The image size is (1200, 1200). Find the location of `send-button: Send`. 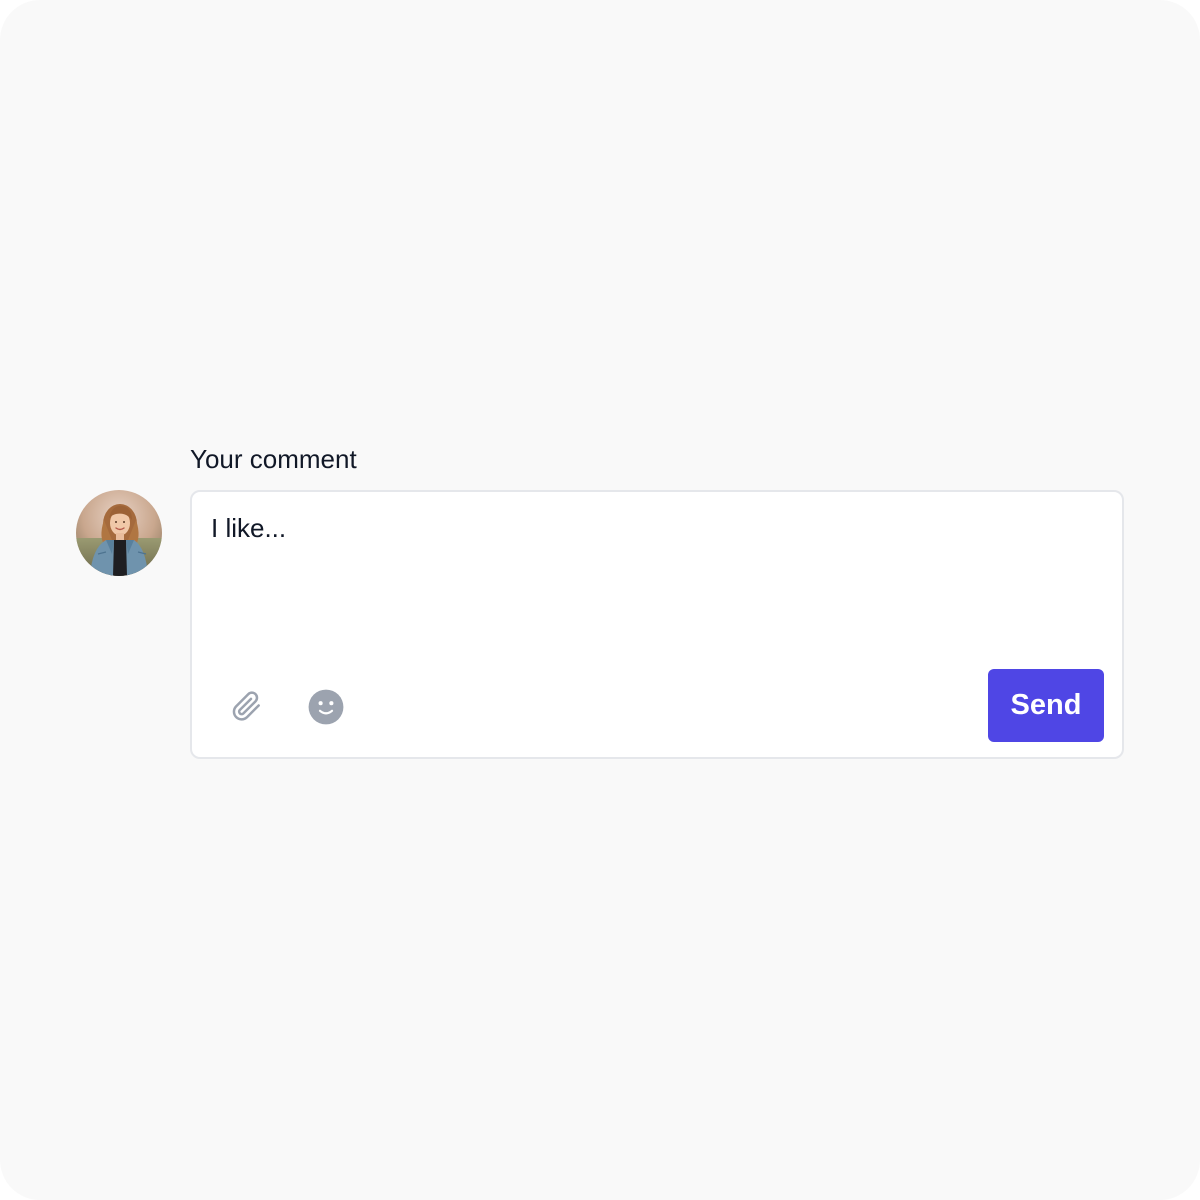

send-button: Send is located at coordinates (1046, 705).